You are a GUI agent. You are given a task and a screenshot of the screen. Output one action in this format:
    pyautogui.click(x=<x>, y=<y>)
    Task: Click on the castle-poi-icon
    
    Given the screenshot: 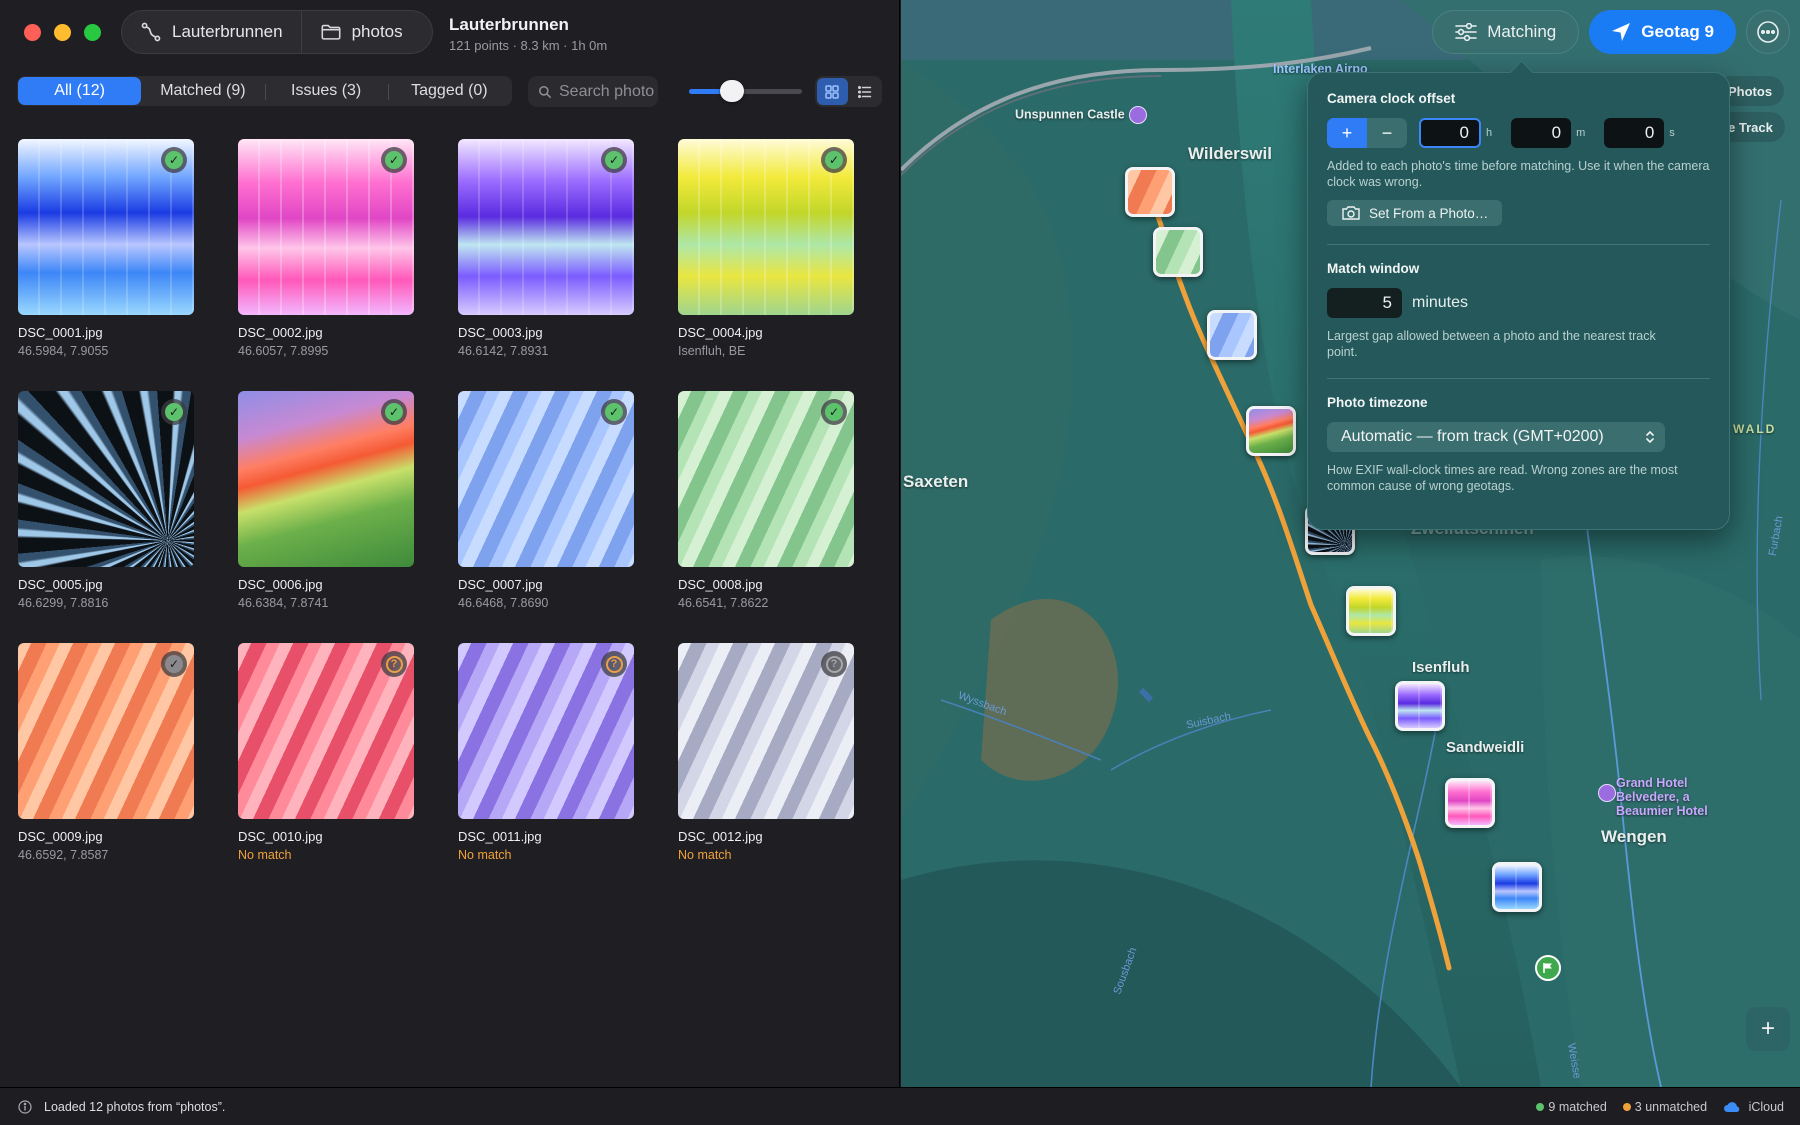 What is the action you would take?
    pyautogui.click(x=1137, y=115)
    